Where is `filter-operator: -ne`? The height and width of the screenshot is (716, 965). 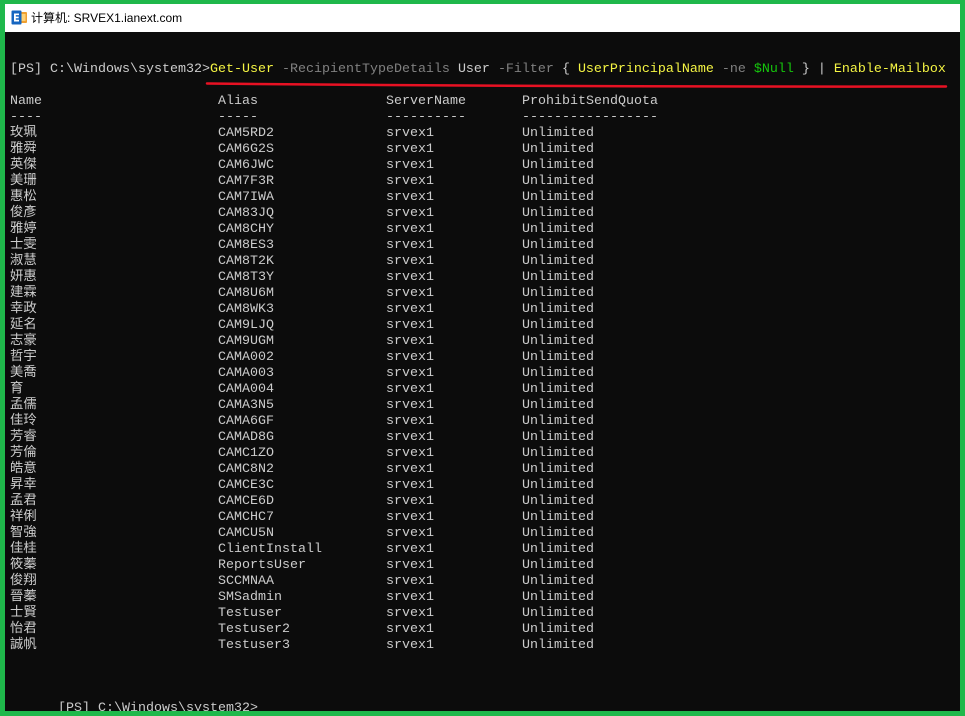
filter-operator: -ne is located at coordinates (733, 69).